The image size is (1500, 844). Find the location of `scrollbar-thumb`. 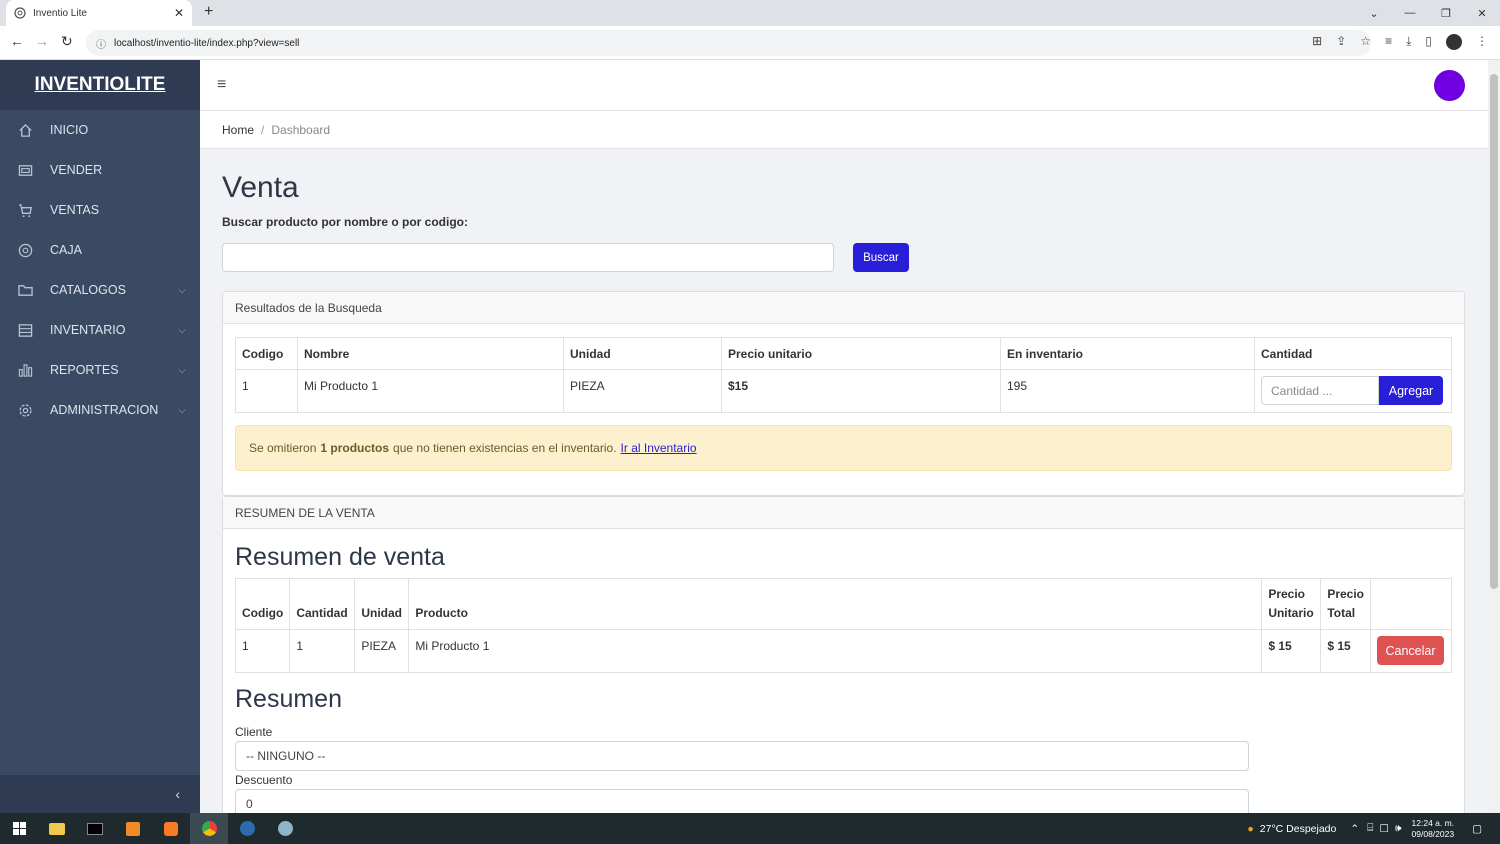

scrollbar-thumb is located at coordinates (1494, 331).